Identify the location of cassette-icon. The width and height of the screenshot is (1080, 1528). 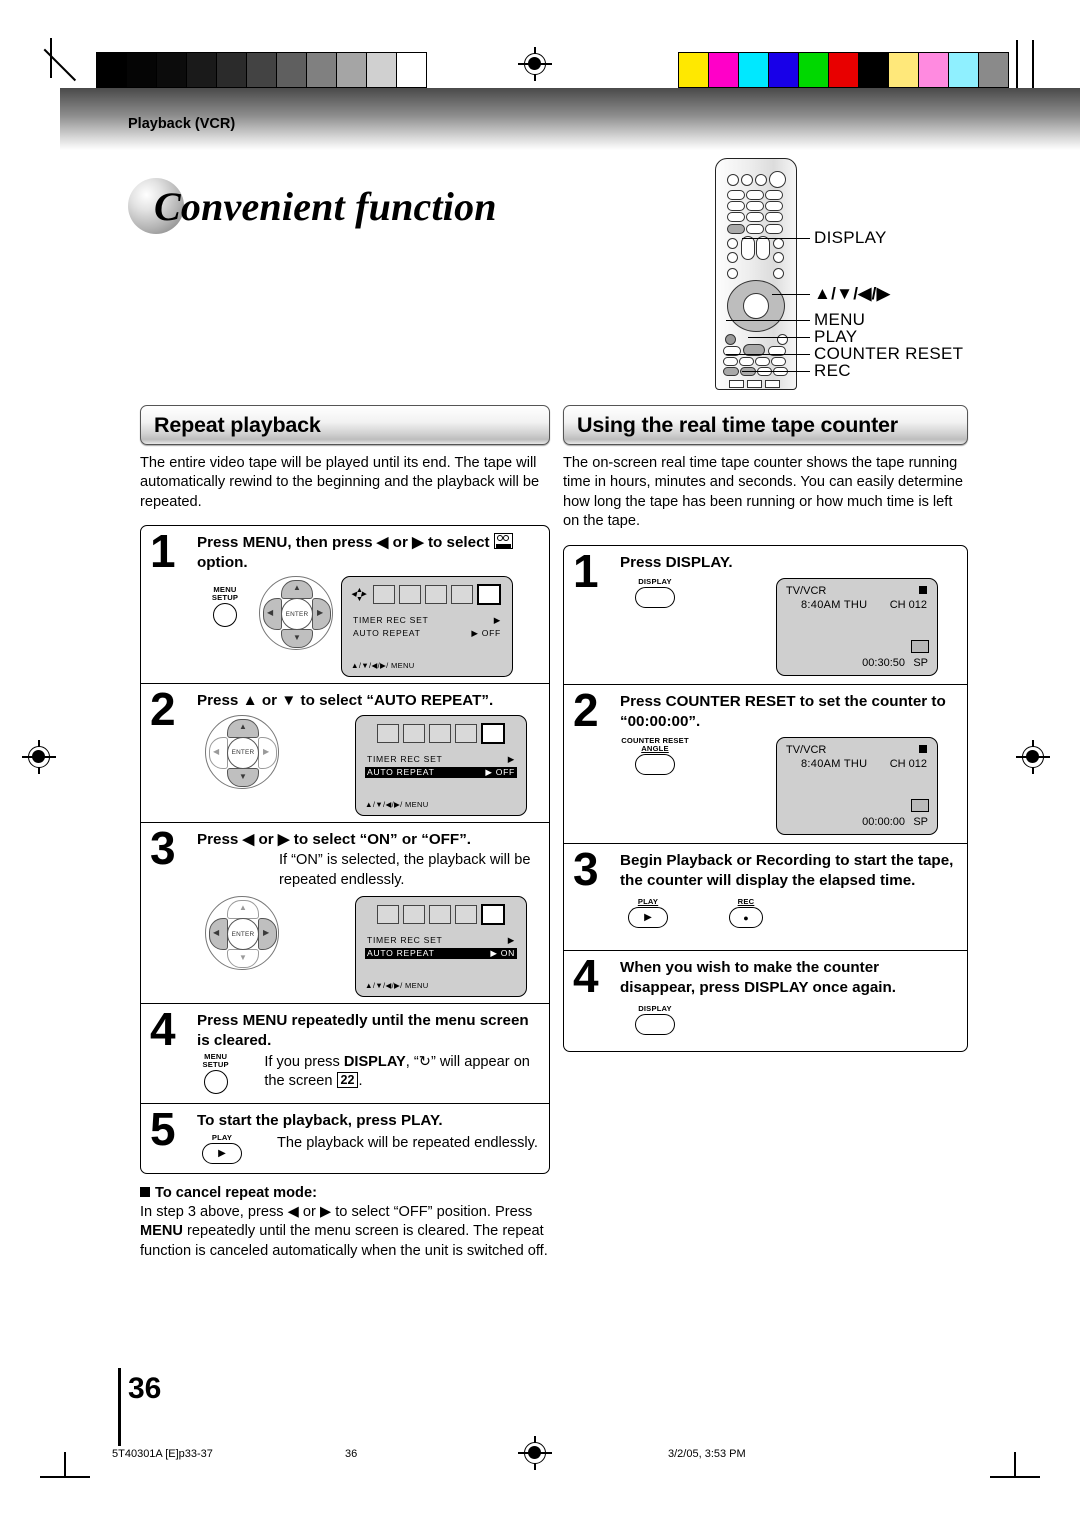
(503, 541).